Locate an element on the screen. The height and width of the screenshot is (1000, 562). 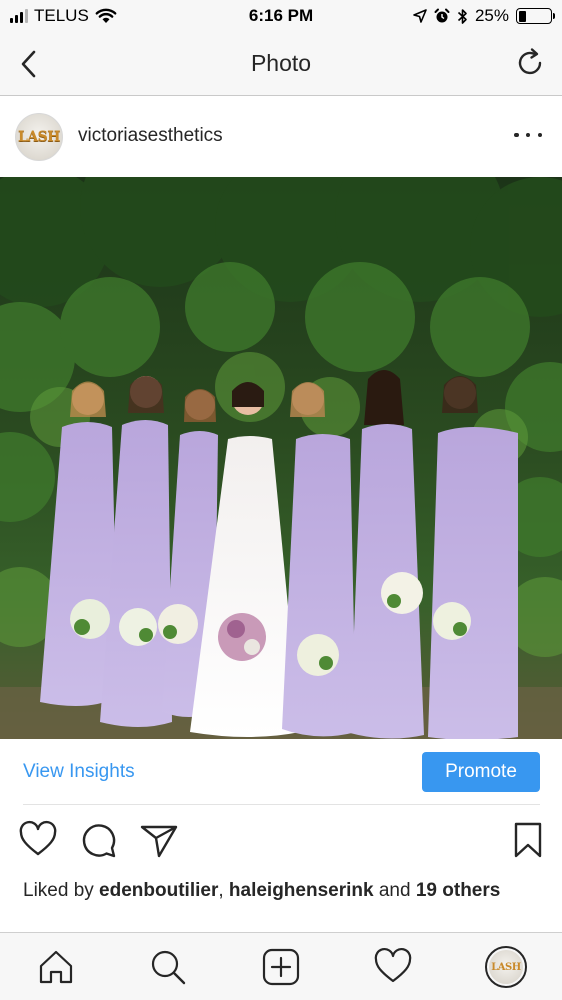
tab-bar: LASH is located at coordinates (281, 966).